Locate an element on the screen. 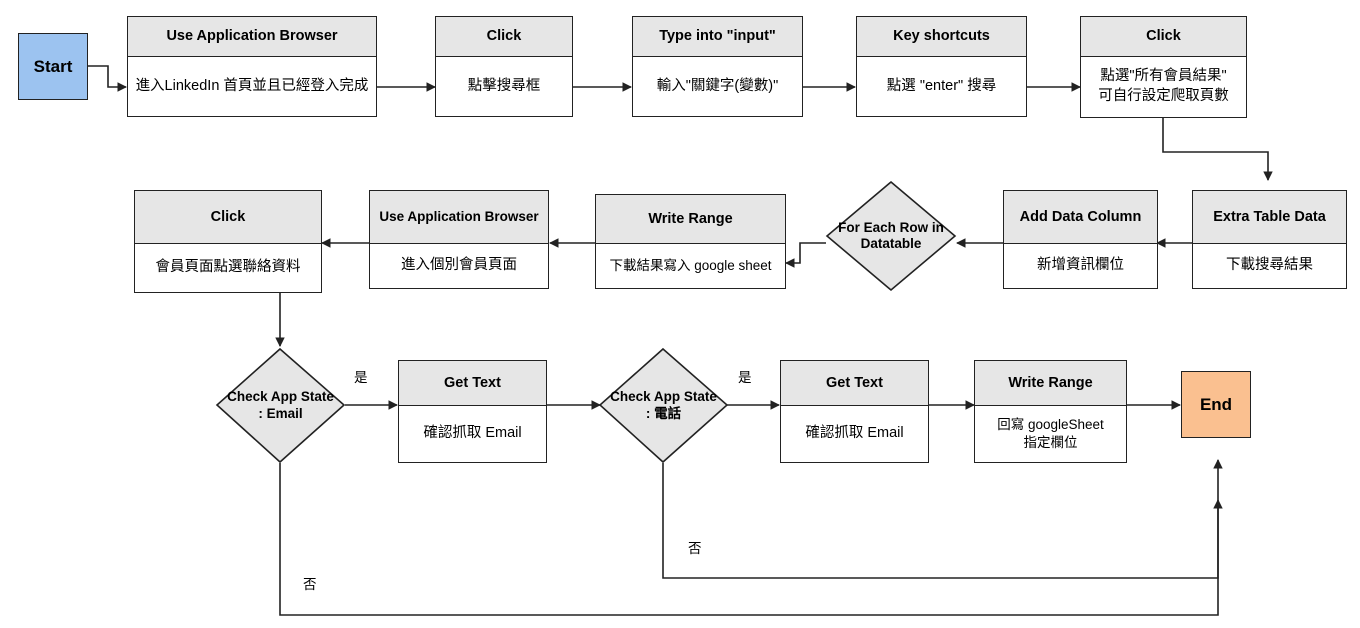 Image resolution: width=1360 pixels, height=628 pixels. node-add-data-column: Add Data Column 新增資訊欄位 is located at coordinates (1080, 239).